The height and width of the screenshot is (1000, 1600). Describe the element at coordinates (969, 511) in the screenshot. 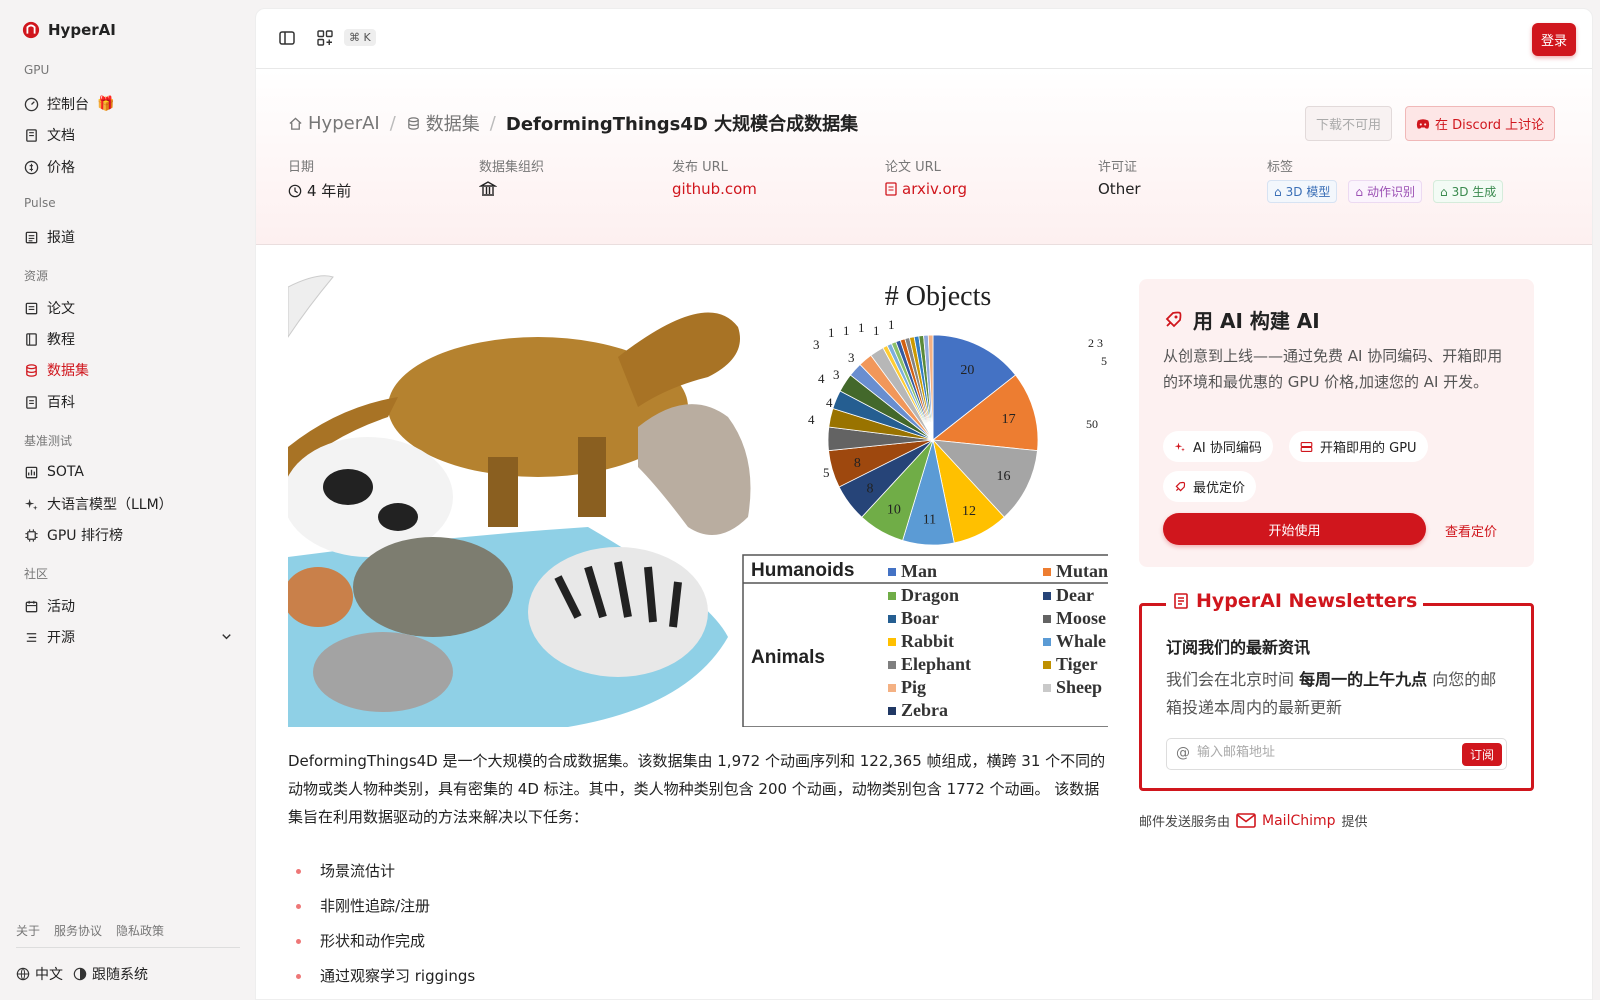

I see `pie-value-label: 12` at that location.